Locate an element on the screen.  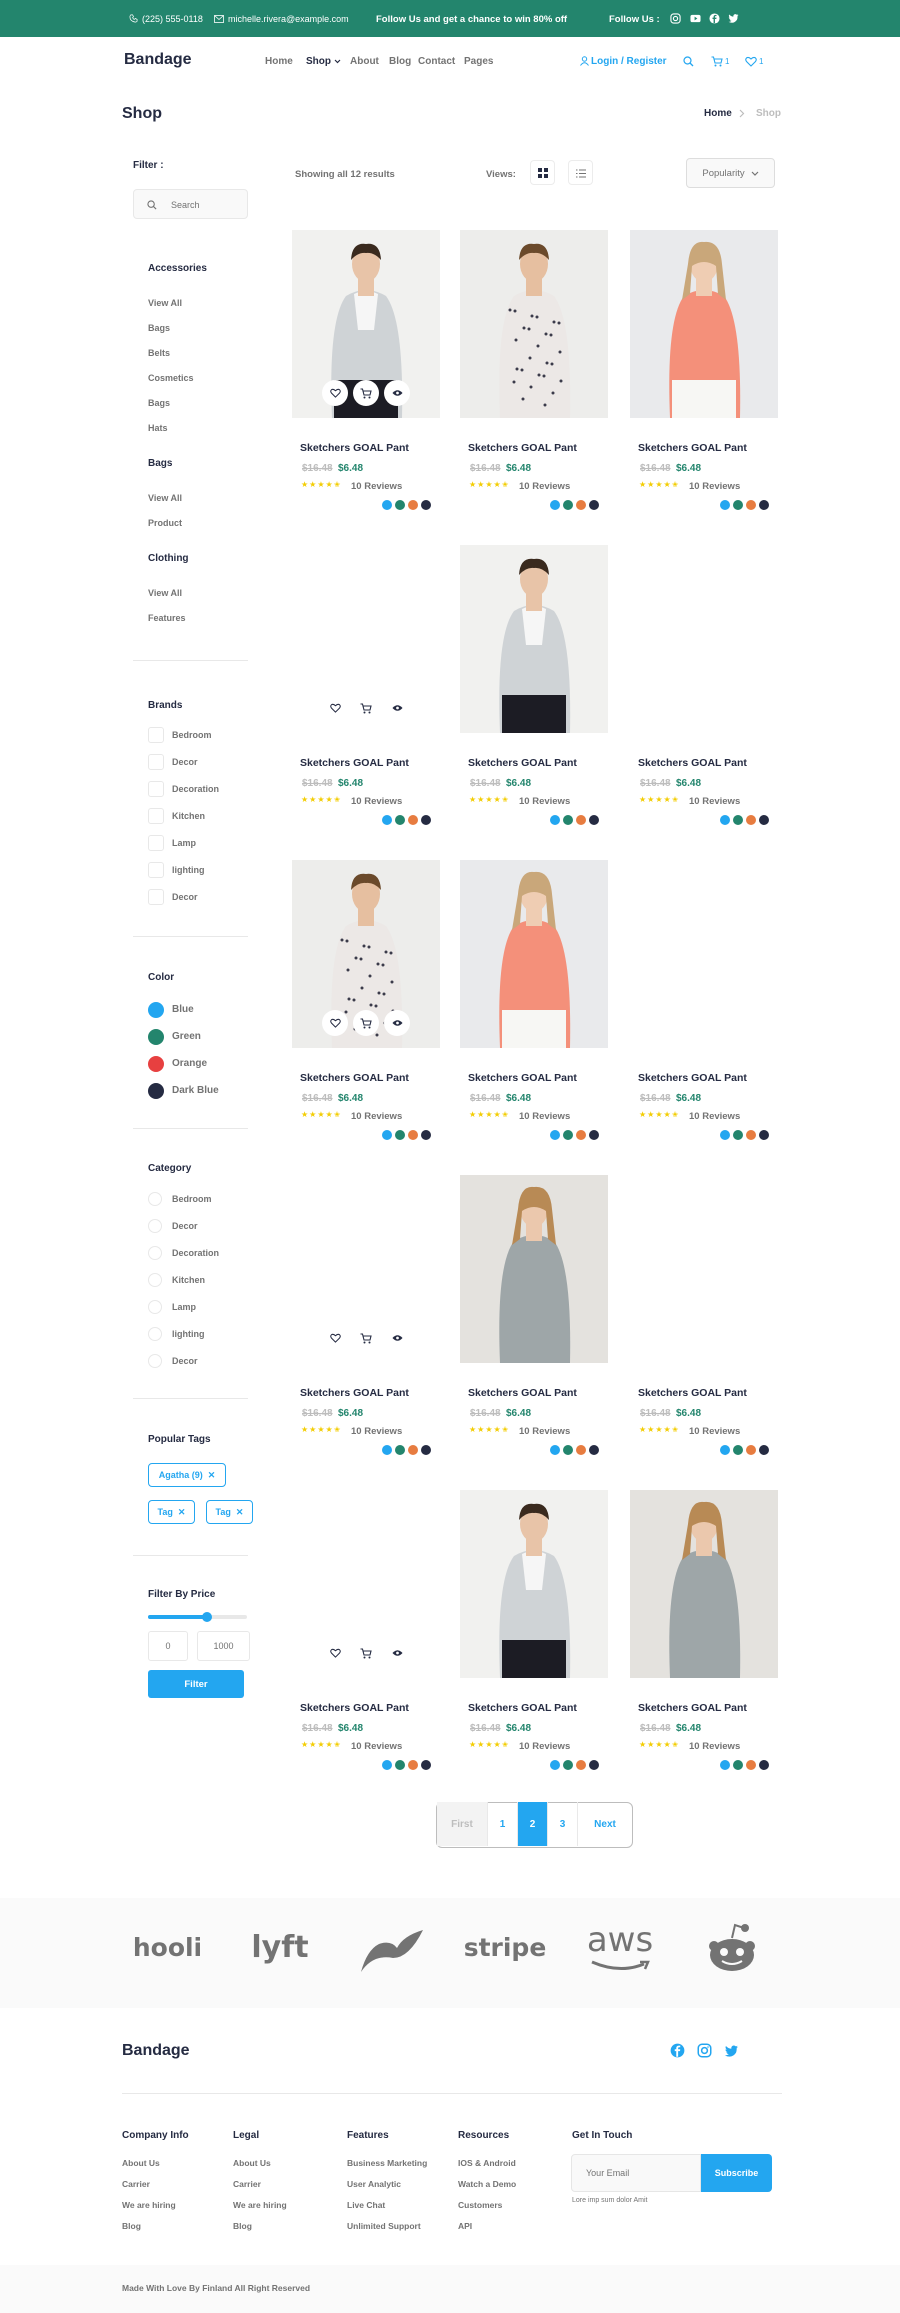
nav-contact: Contact is located at coordinates (436, 61).